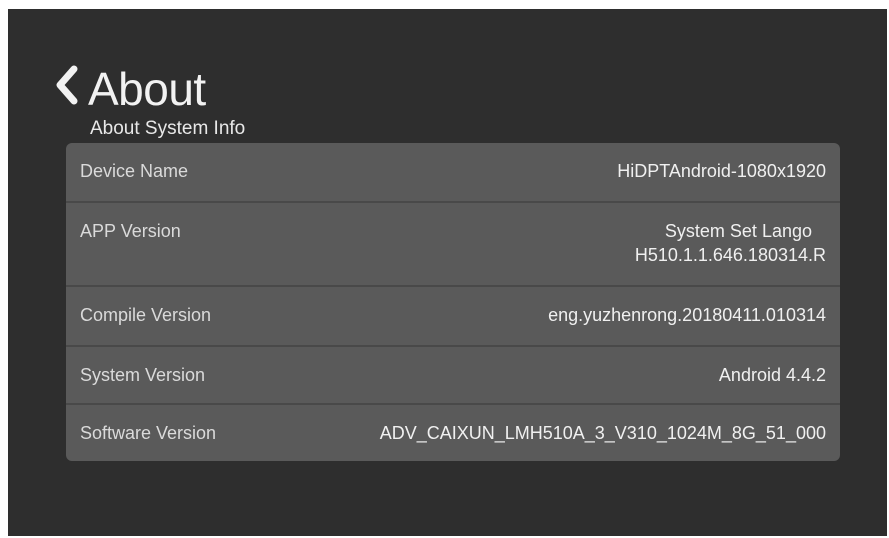 The height and width of the screenshot is (538, 889). What do you see at coordinates (453, 374) in the screenshot?
I see `info-row-system-version: System Version Android 4.4.2` at bounding box center [453, 374].